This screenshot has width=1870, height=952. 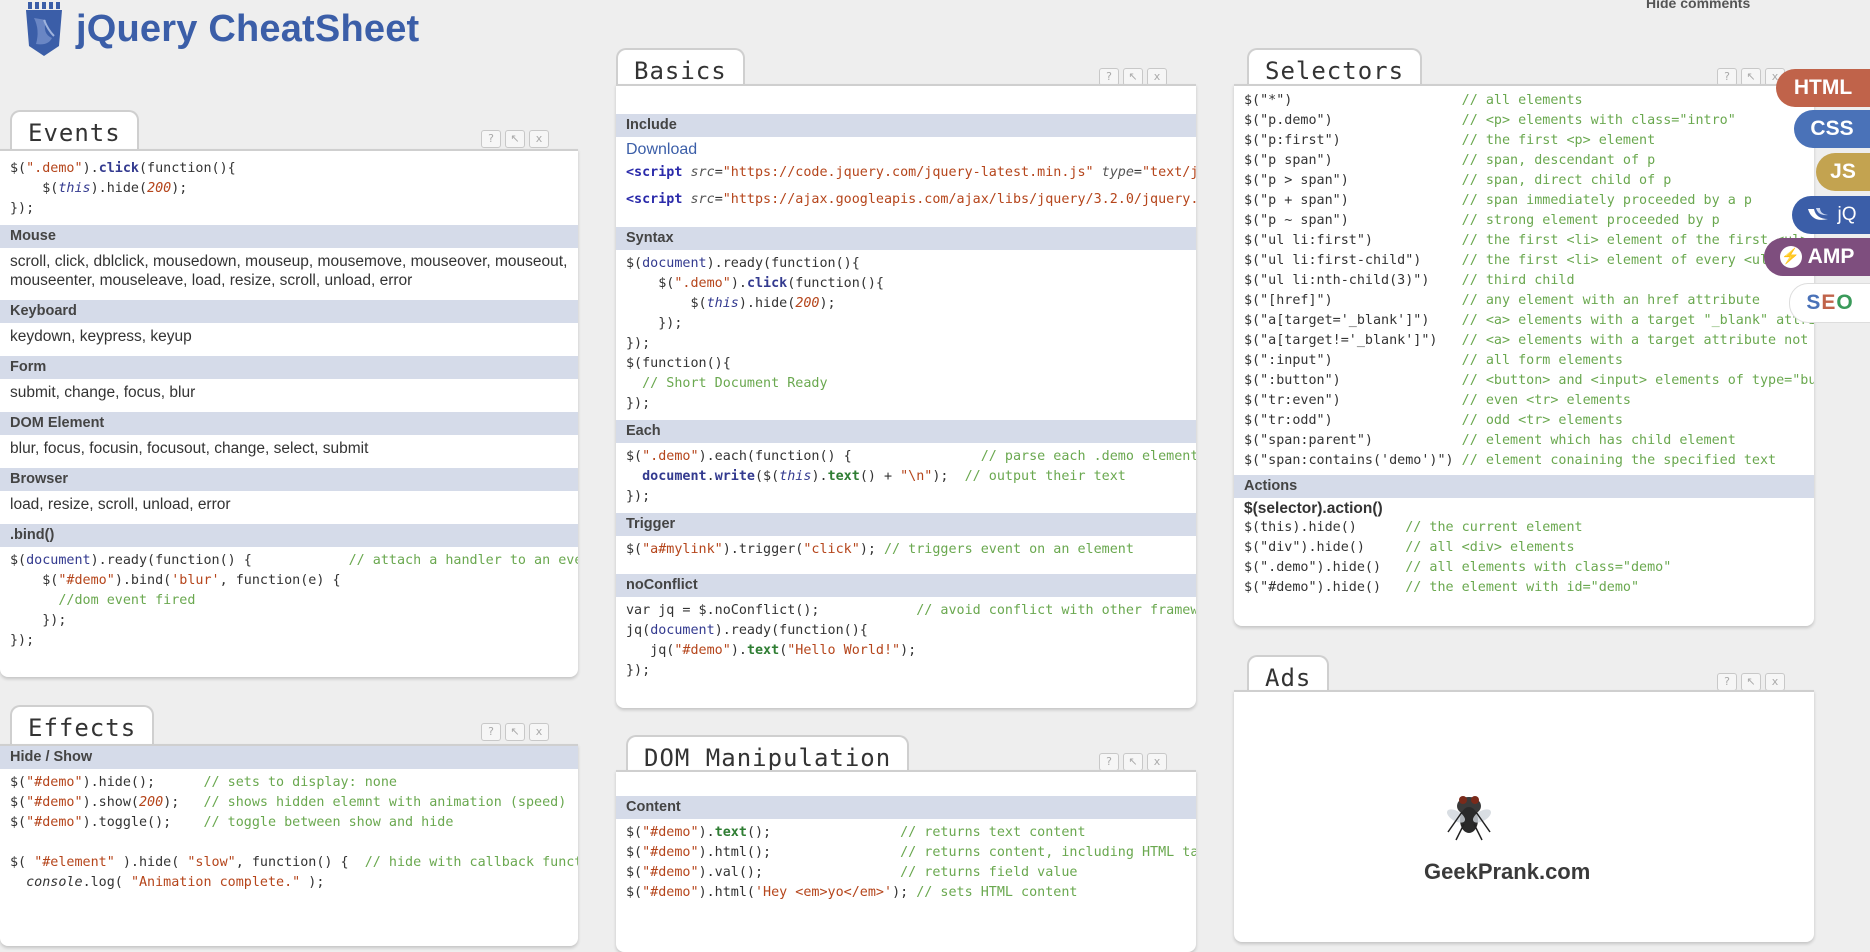 What do you see at coordinates (1524, 816) in the screenshot?
I see `ads-panel-body: GeekPrank.com` at bounding box center [1524, 816].